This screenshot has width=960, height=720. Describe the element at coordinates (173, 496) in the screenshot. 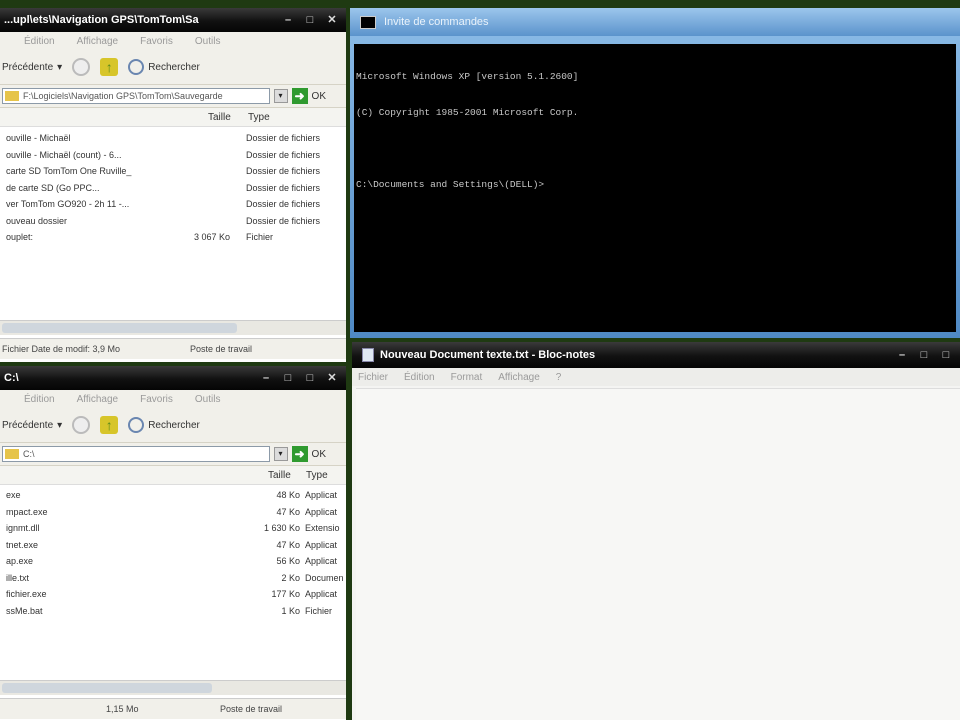

I see `table-row: exe 48 Ko Applicat` at that location.